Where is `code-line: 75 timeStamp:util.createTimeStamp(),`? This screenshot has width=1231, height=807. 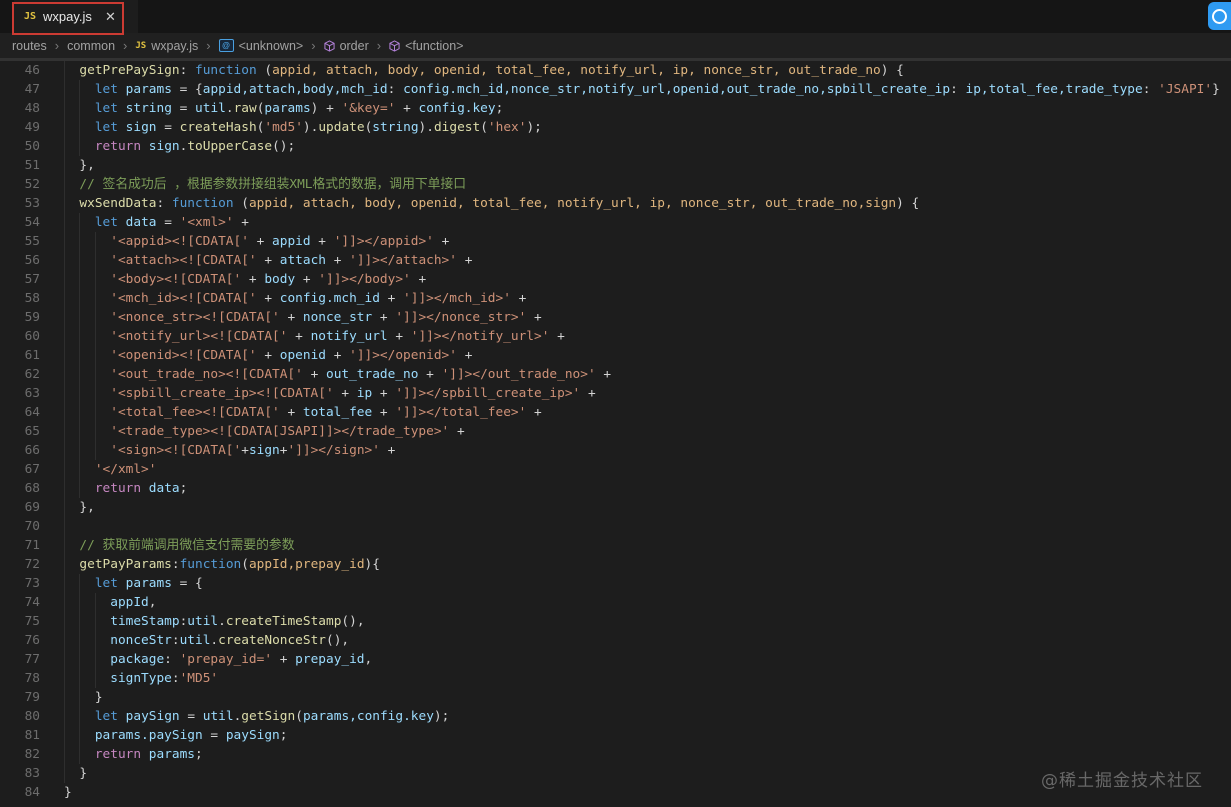
code-line: 75 timeStamp:util.createTimeStamp(), is located at coordinates (615, 621).